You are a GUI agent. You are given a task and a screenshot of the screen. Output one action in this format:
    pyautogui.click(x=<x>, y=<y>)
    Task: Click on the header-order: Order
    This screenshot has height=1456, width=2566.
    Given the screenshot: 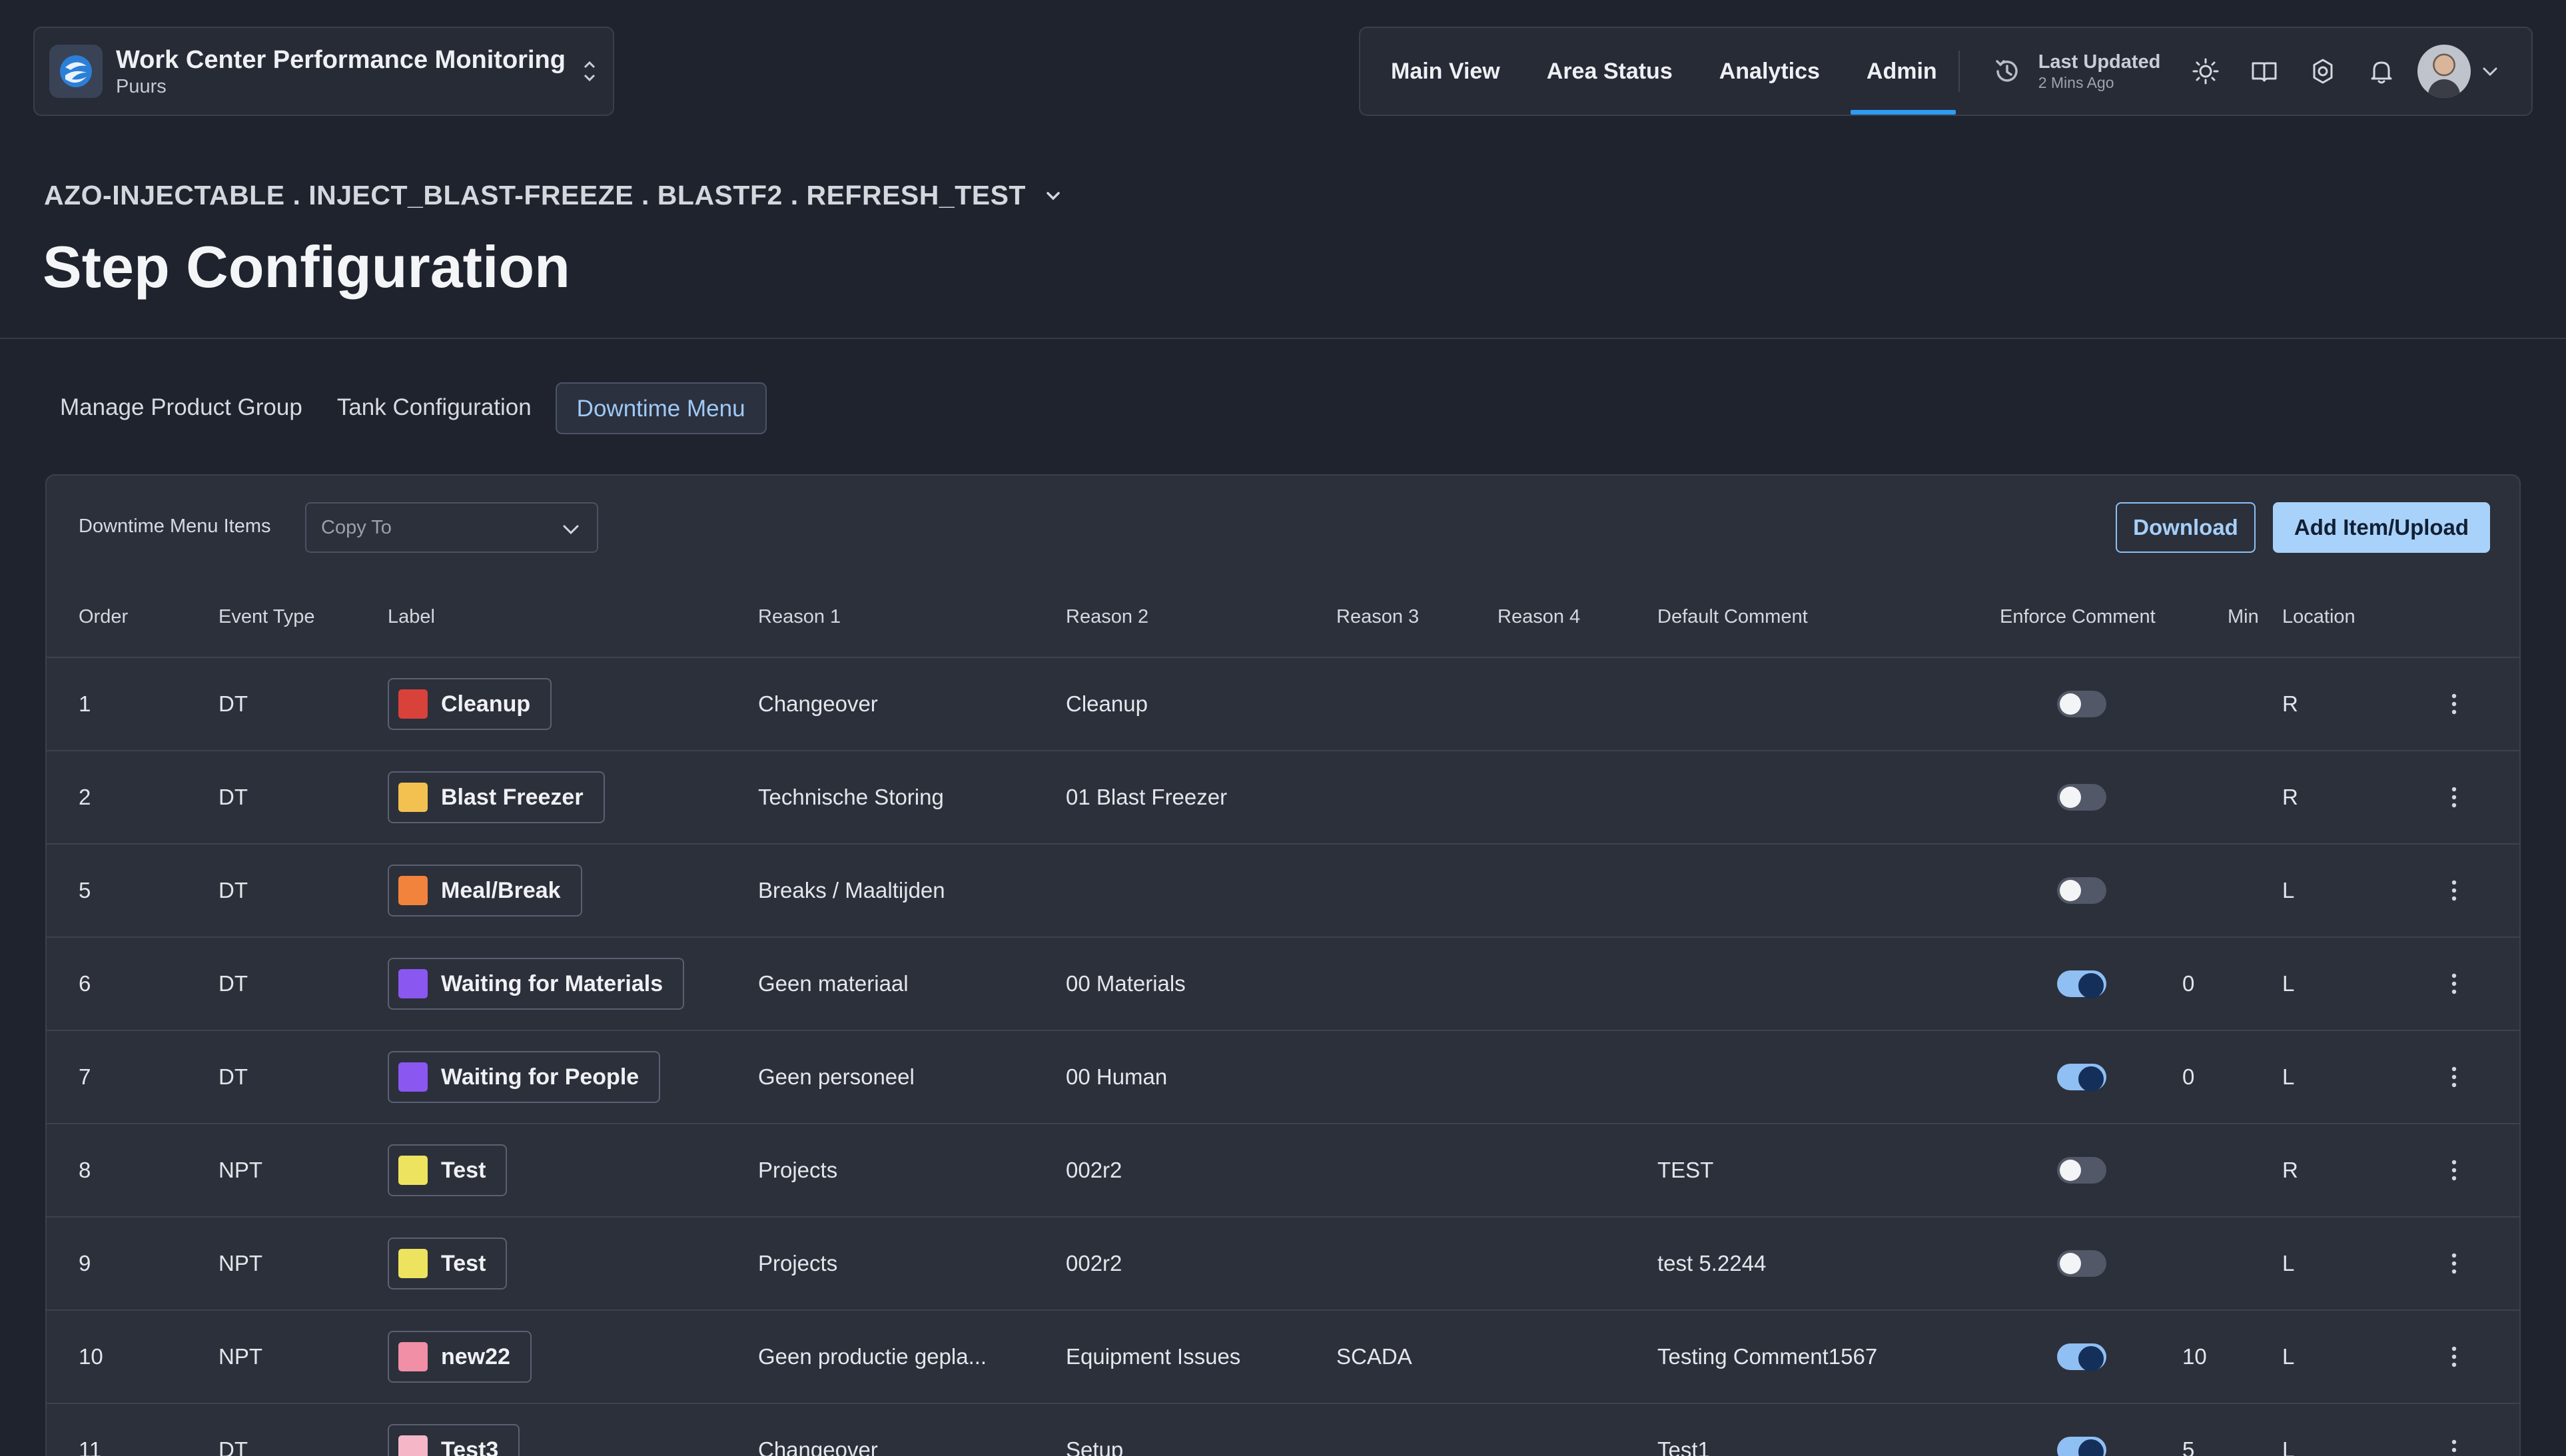 What is the action you would take?
    pyautogui.click(x=104, y=617)
    